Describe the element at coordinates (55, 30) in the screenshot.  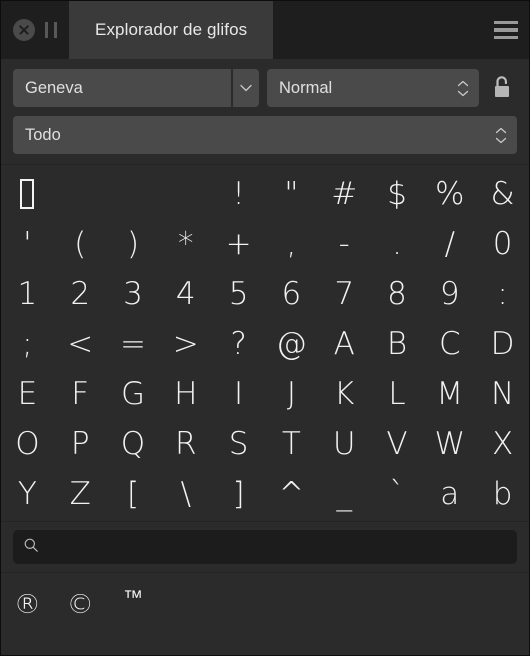
I see `pause-bar-right` at that location.